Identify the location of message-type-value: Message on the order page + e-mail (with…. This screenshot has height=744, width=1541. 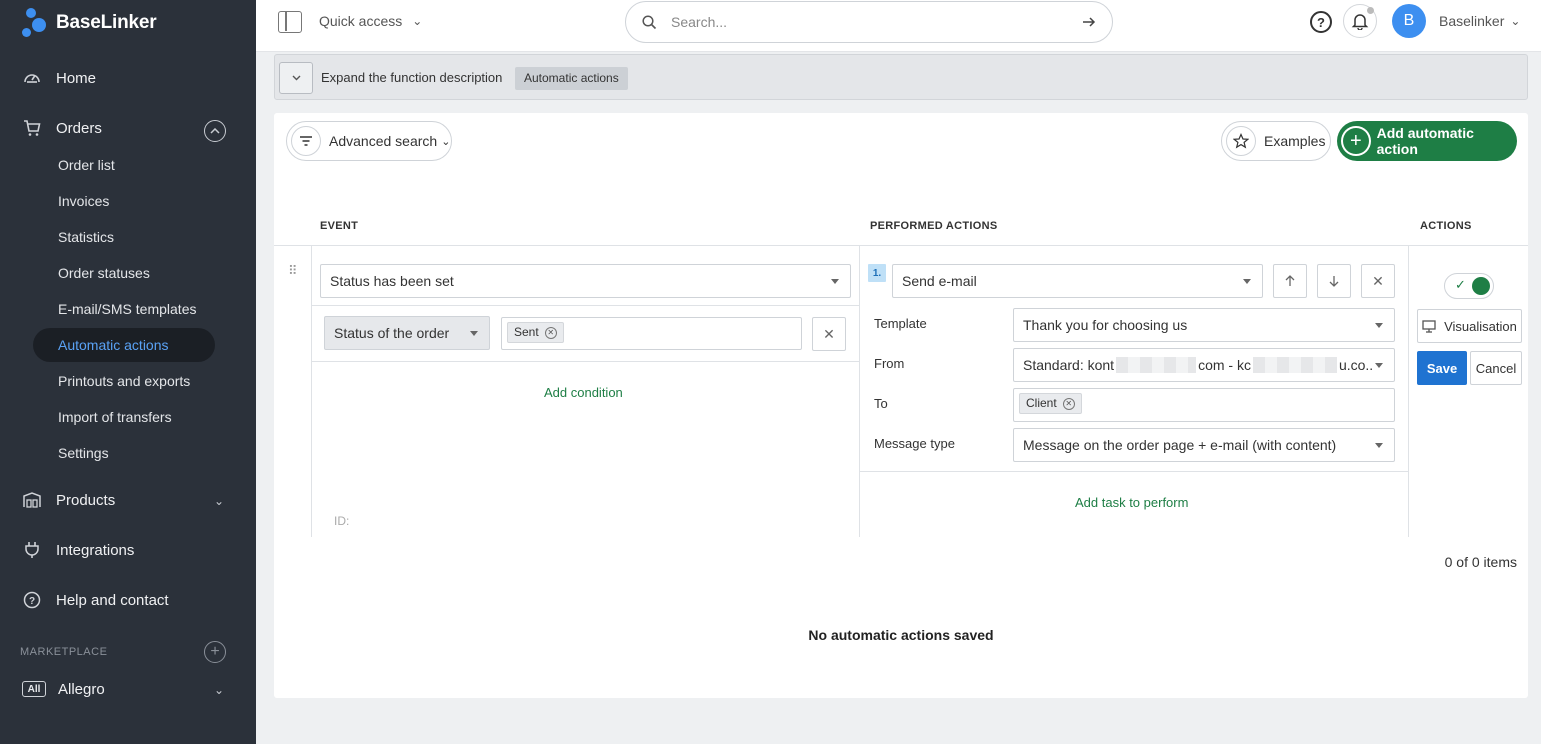
(1180, 445).